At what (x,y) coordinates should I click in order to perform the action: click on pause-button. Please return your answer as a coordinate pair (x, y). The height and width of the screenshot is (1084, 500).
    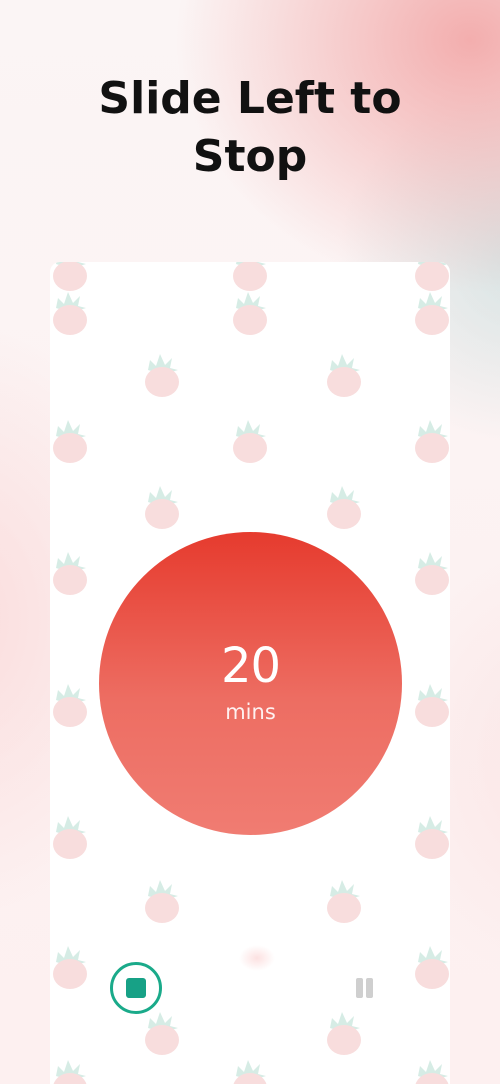
    Looking at the image, I should click on (365, 989).